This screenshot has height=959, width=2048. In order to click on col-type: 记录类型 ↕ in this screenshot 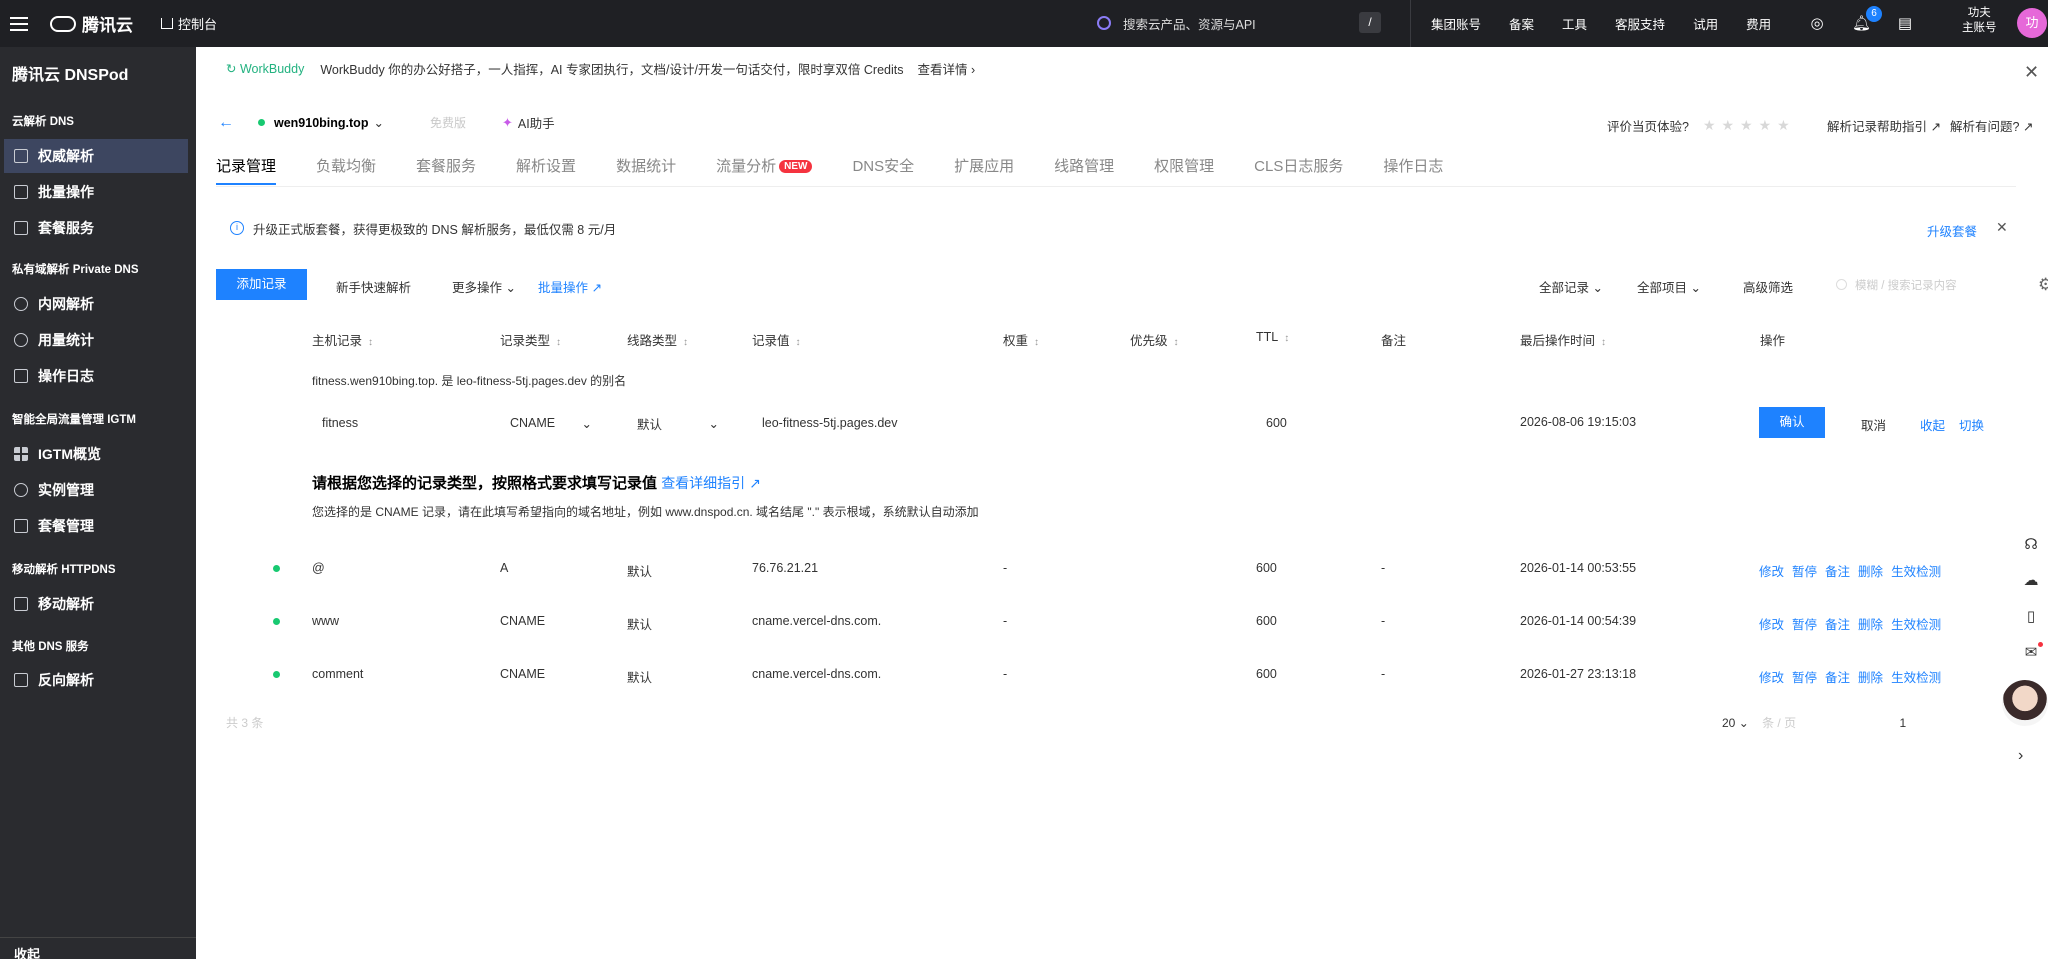, I will do `click(530, 339)`.